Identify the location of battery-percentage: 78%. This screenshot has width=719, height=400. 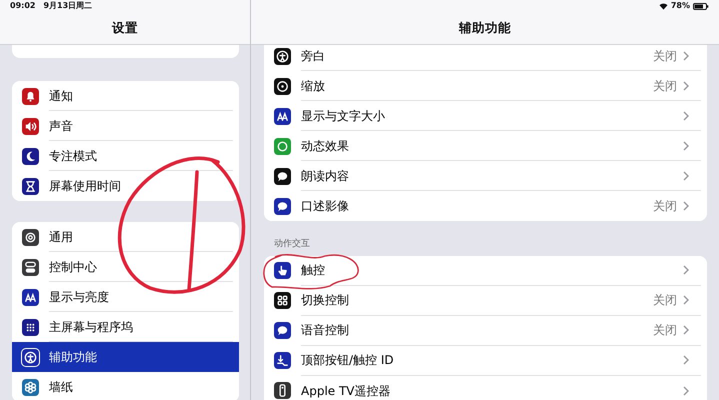
(680, 6).